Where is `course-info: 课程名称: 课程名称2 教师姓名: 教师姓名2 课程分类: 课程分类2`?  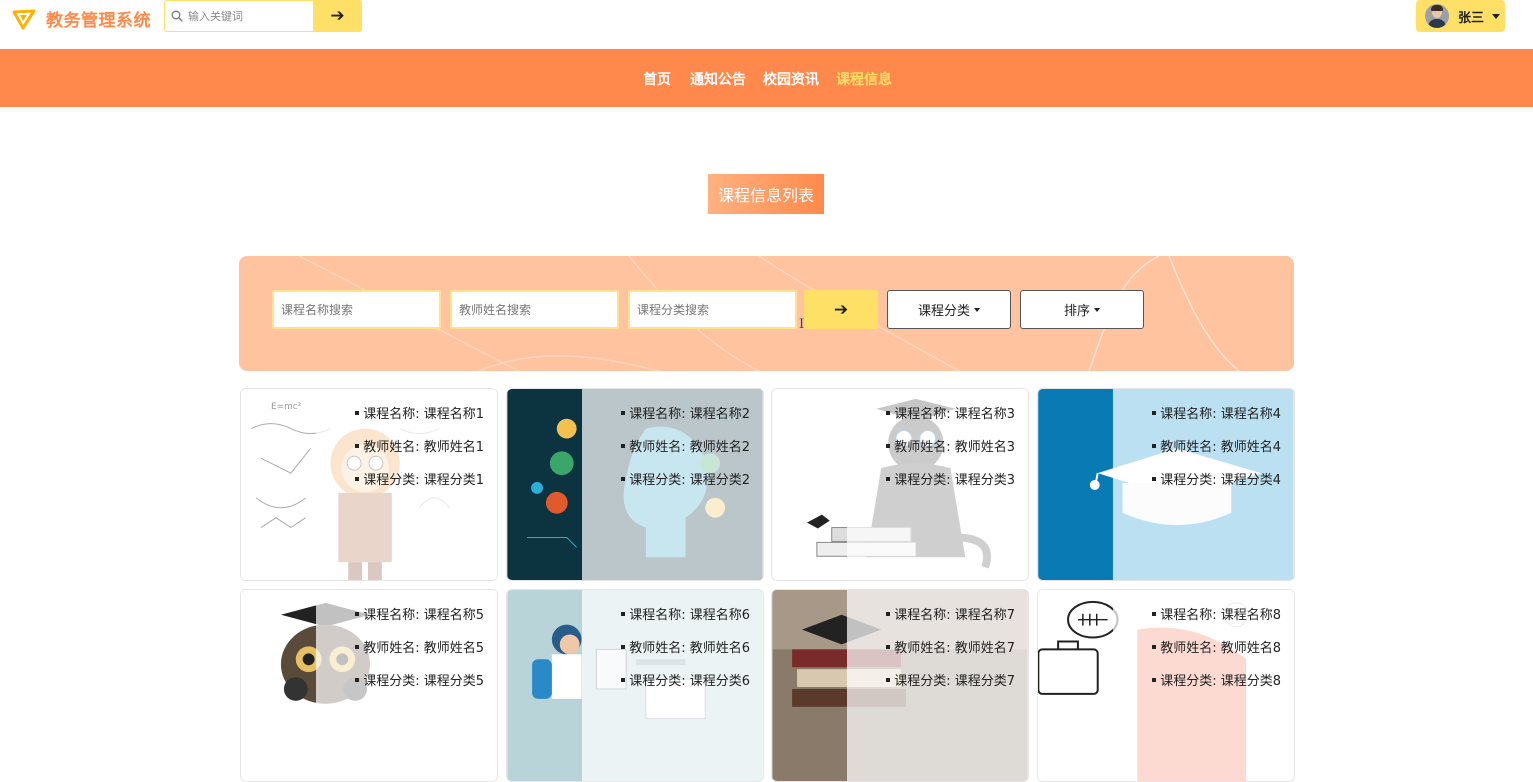
course-info: 课程名称: 课程名称2 教师姓名: 教师姓名2 课程分类: 课程分类2 is located at coordinates (685, 456).